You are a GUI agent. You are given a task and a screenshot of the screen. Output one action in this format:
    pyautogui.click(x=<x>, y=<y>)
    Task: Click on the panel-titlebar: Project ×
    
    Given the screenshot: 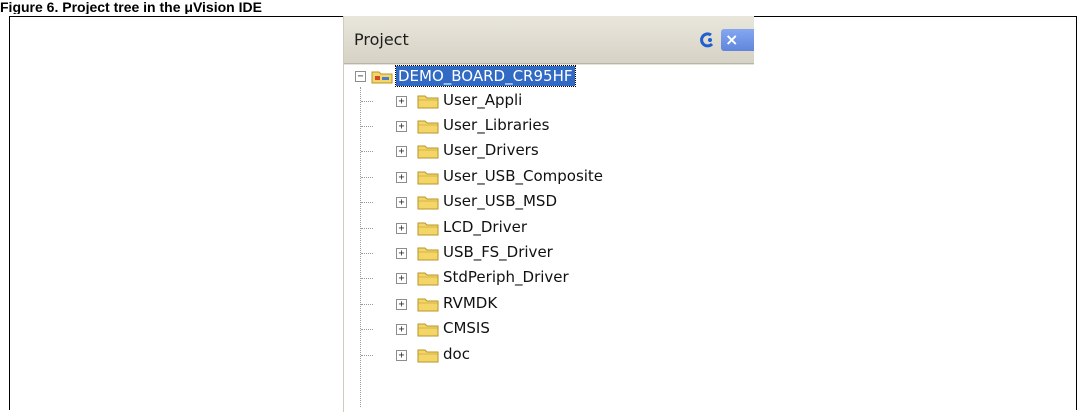 What is the action you would take?
    pyautogui.click(x=549, y=40)
    